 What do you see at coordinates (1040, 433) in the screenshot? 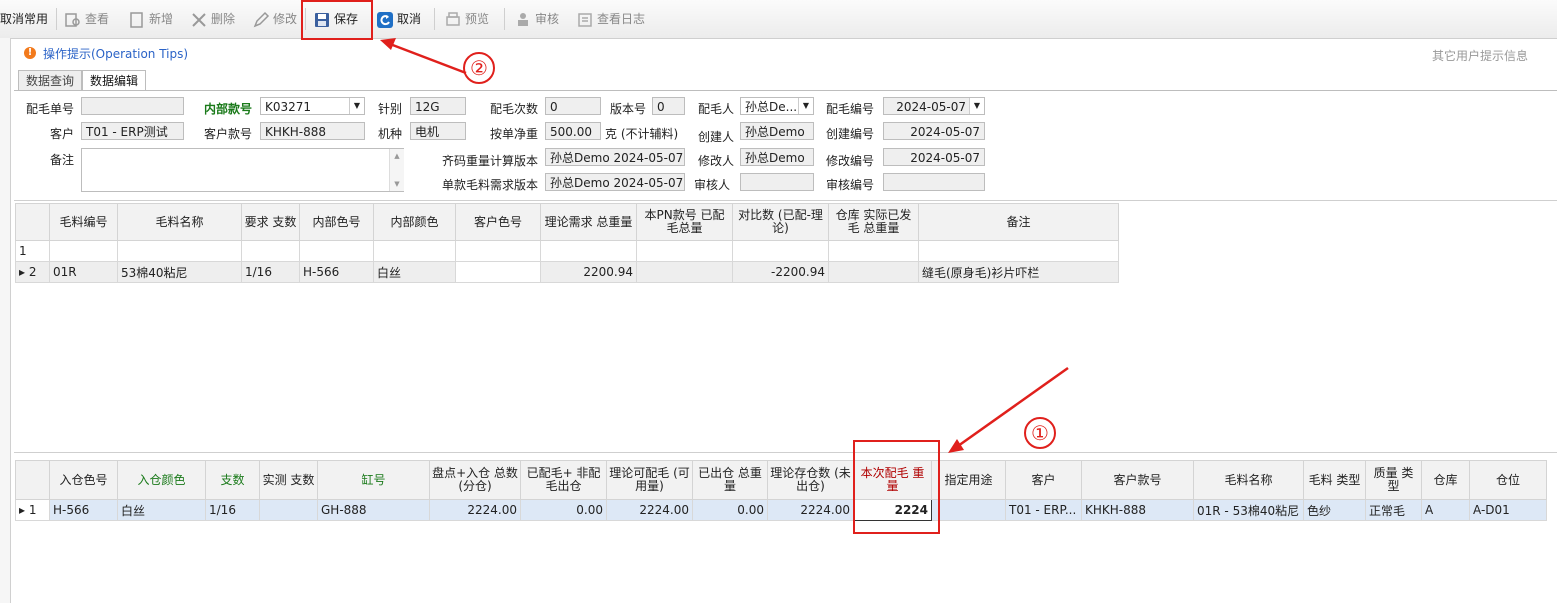
I see `annotation-badge-one: ①` at bounding box center [1040, 433].